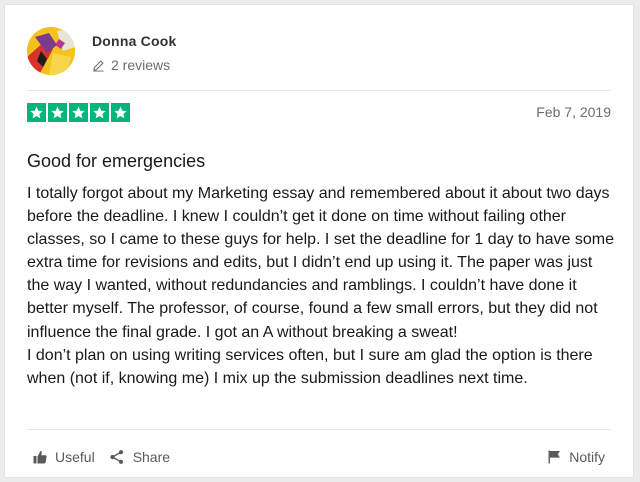 This screenshot has width=640, height=482. I want to click on footer-divider, so click(319, 429).